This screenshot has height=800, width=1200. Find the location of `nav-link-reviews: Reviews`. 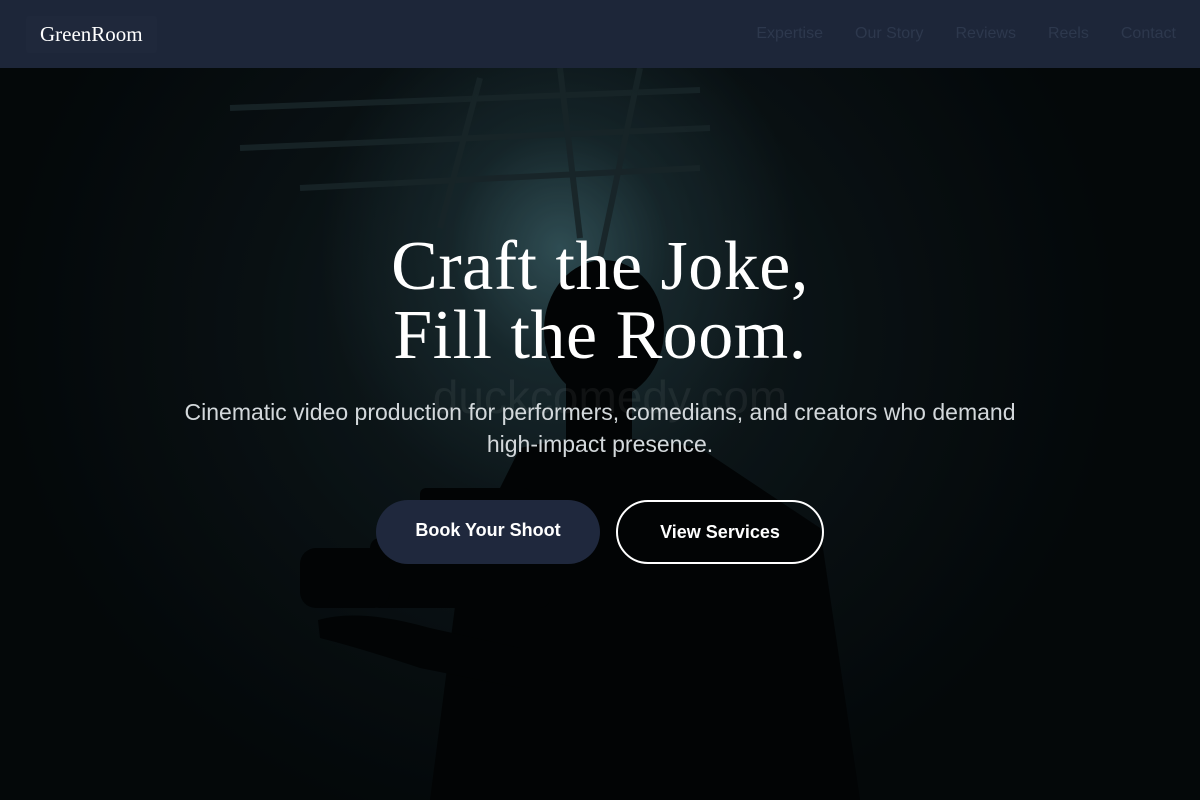

nav-link-reviews: Reviews is located at coordinates (985, 34).